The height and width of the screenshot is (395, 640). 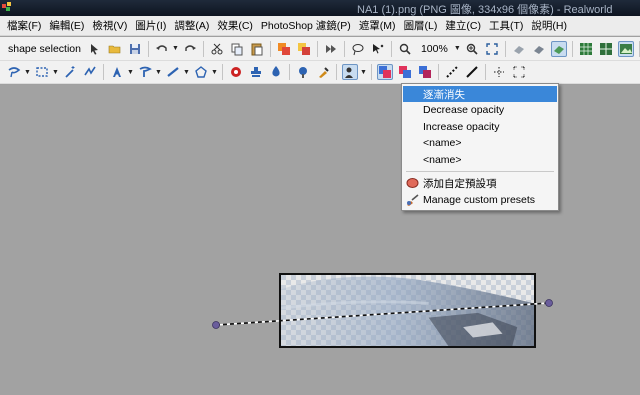 What do you see at coordinates (558, 48) in the screenshot?
I see `smudge-tool-icon` at bounding box center [558, 48].